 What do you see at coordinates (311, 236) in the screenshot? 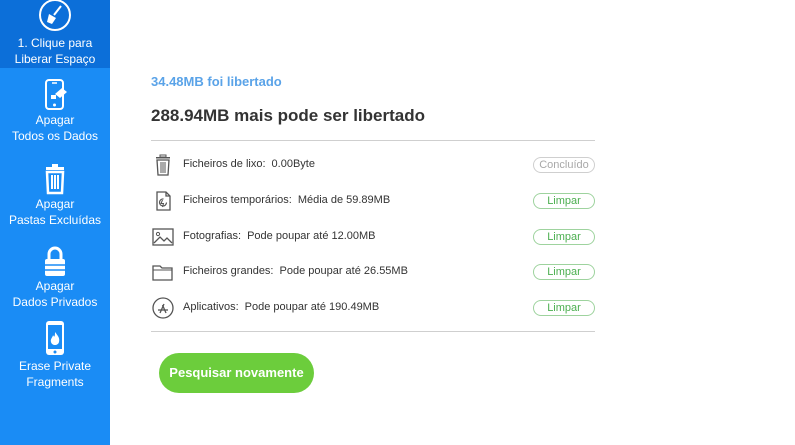
I see `row-value: Pode poupar até 12.00MB` at bounding box center [311, 236].